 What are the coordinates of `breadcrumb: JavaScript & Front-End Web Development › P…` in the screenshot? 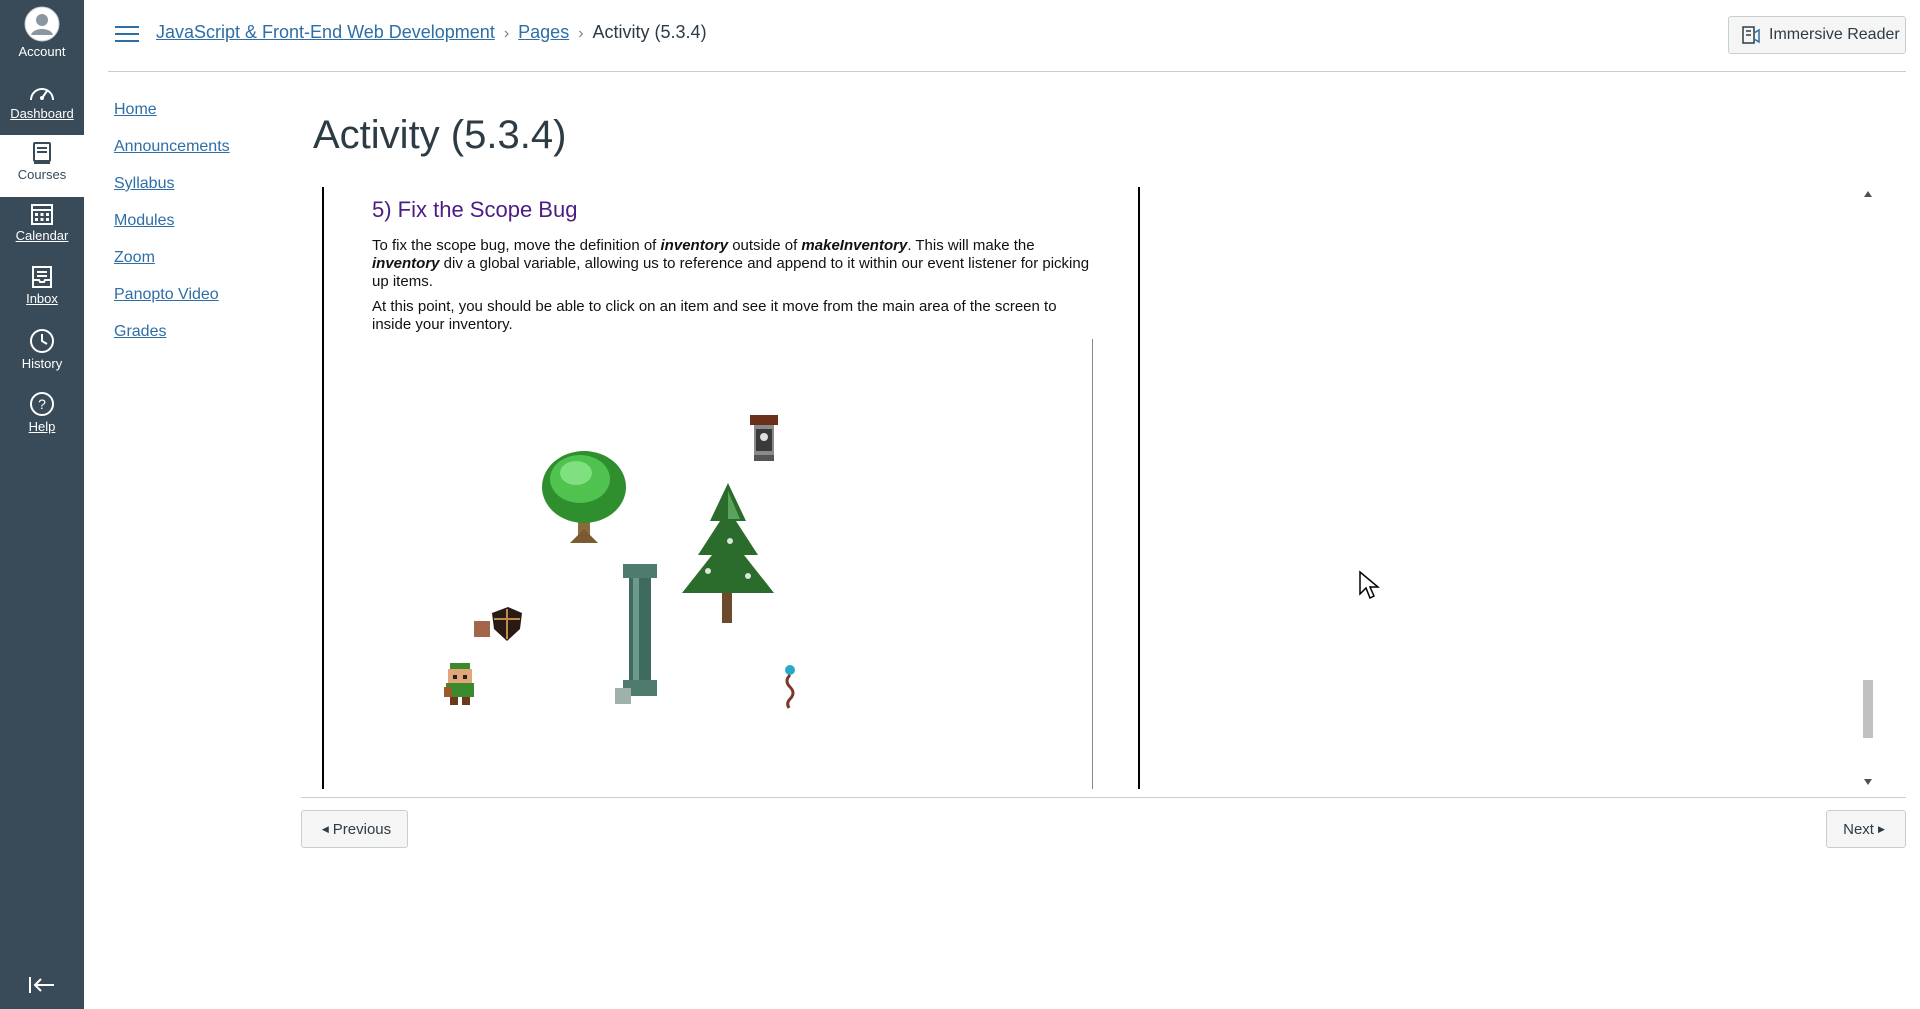 It's located at (431, 32).